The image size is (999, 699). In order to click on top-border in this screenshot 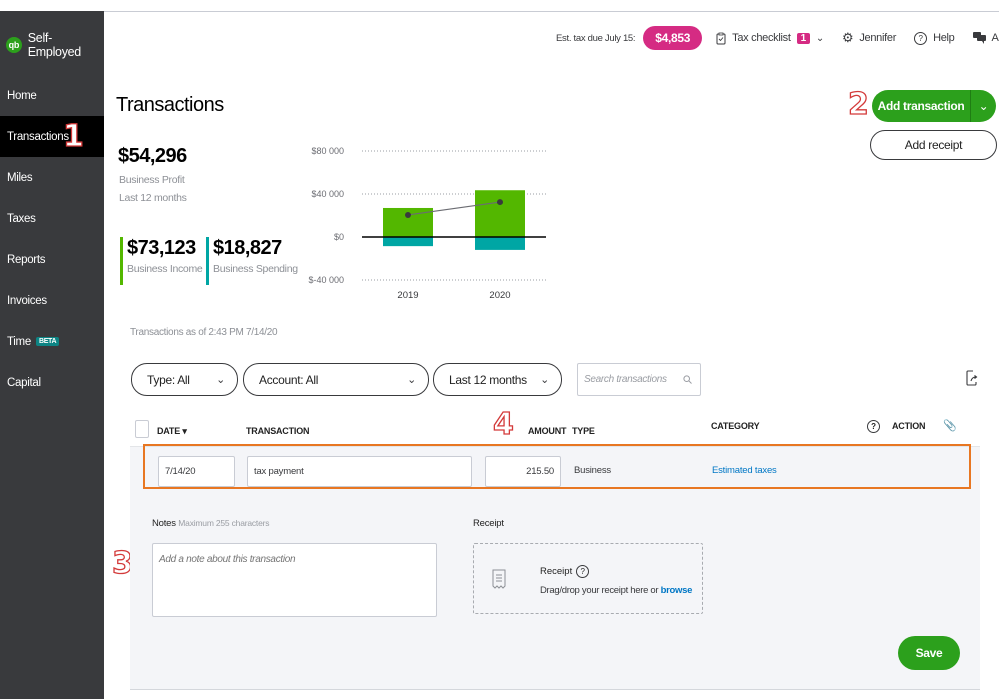, I will do `click(551, 11)`.